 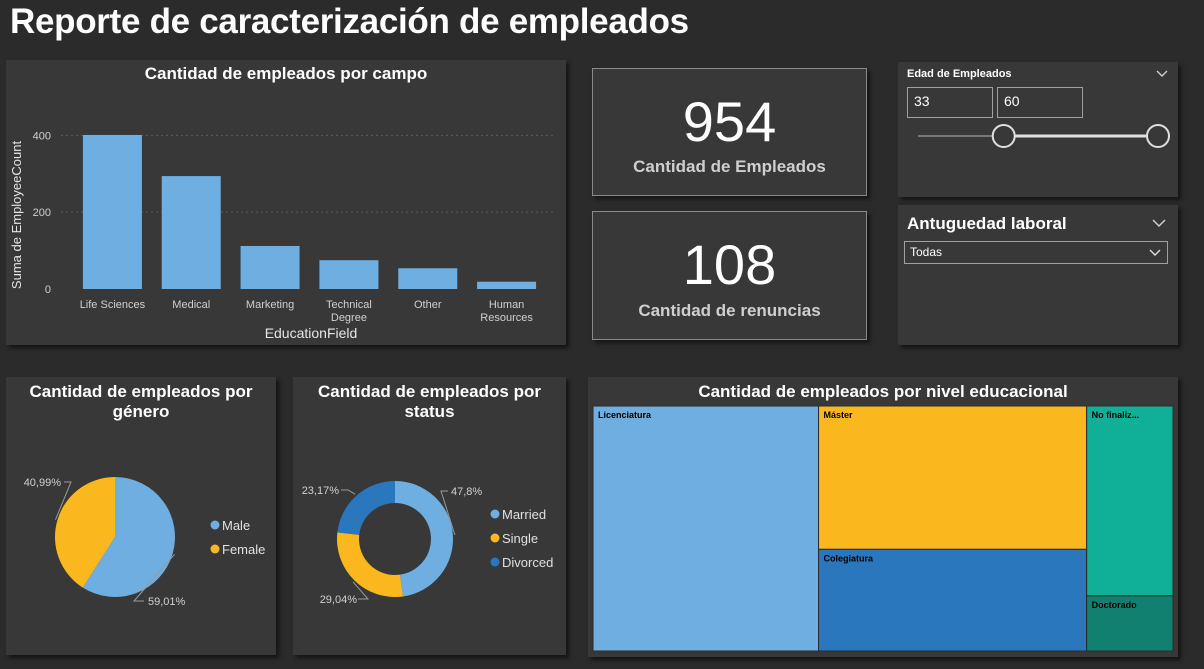 I want to click on slider-handle-max, so click(x=1158, y=136).